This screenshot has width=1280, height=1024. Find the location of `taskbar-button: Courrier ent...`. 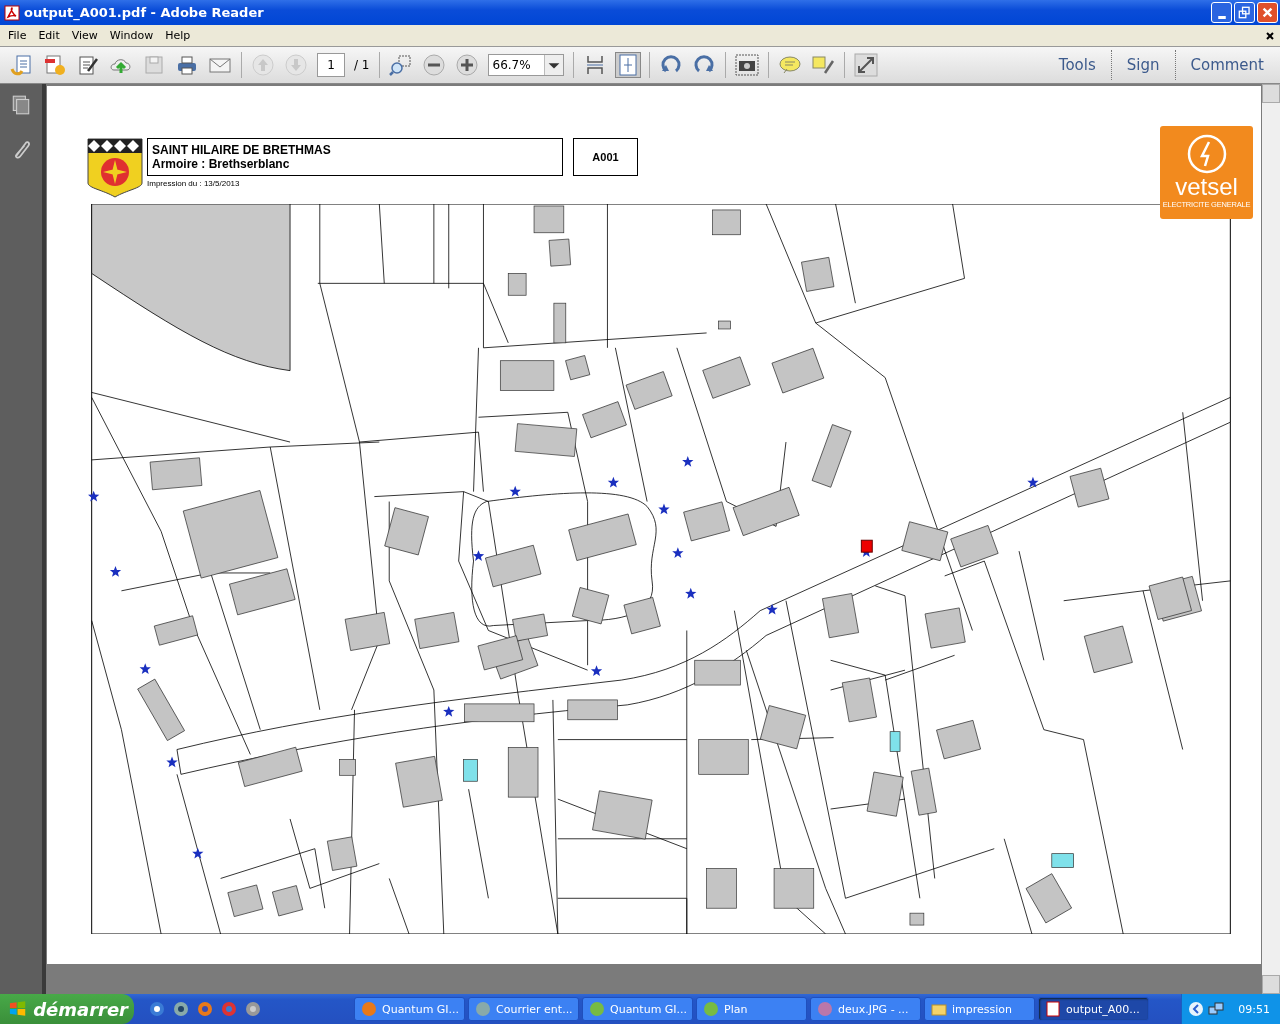

taskbar-button: Courrier ent... is located at coordinates (523, 1009).